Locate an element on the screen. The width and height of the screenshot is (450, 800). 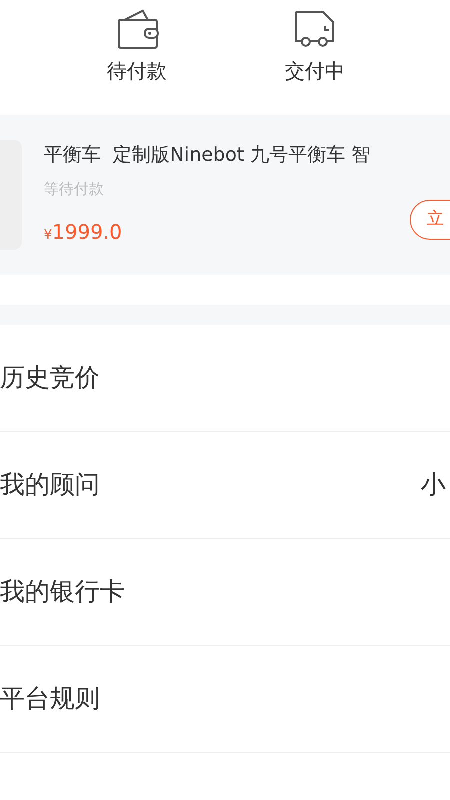
order-status: 等待付款 is located at coordinates (74, 189).